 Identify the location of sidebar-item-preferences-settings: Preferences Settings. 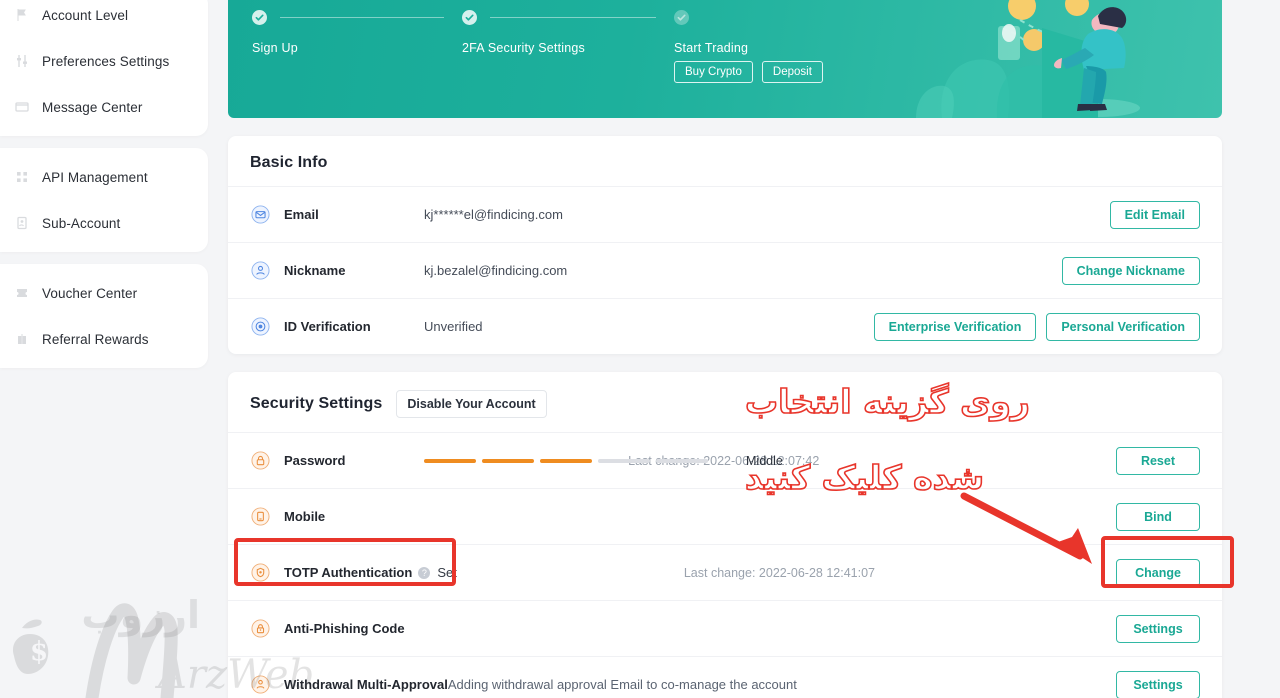
(104, 61).